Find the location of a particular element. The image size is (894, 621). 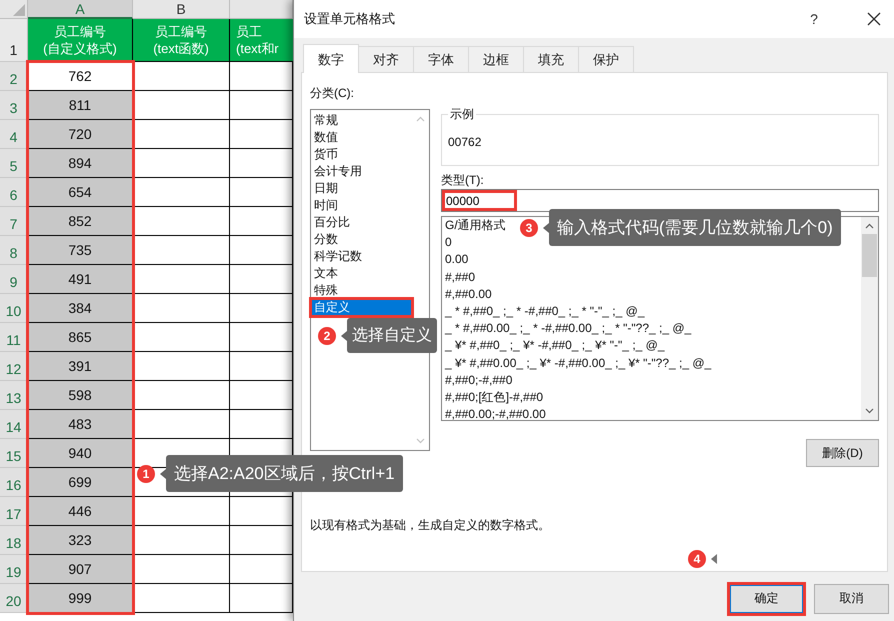

table-cell: 940 is located at coordinates (80, 453).